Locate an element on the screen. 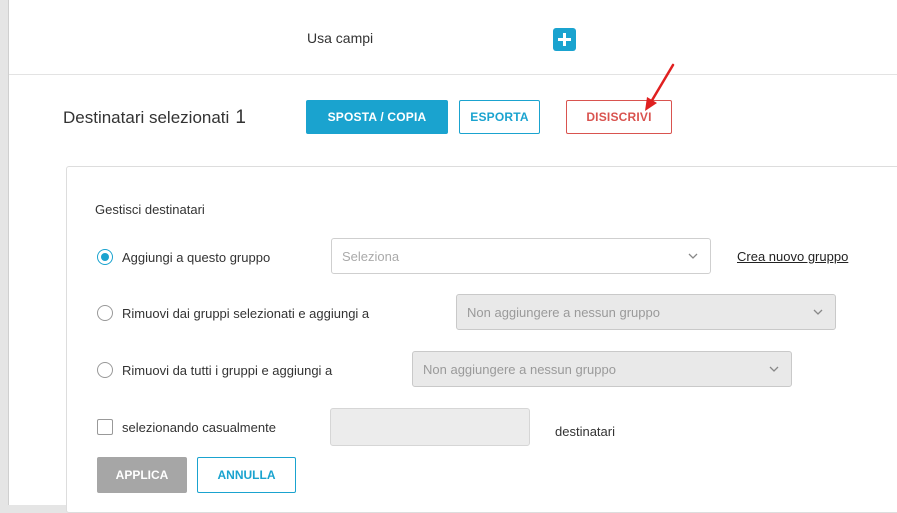  remove-all-target-select: Non aggiungere a nessun gruppo is located at coordinates (602, 369).